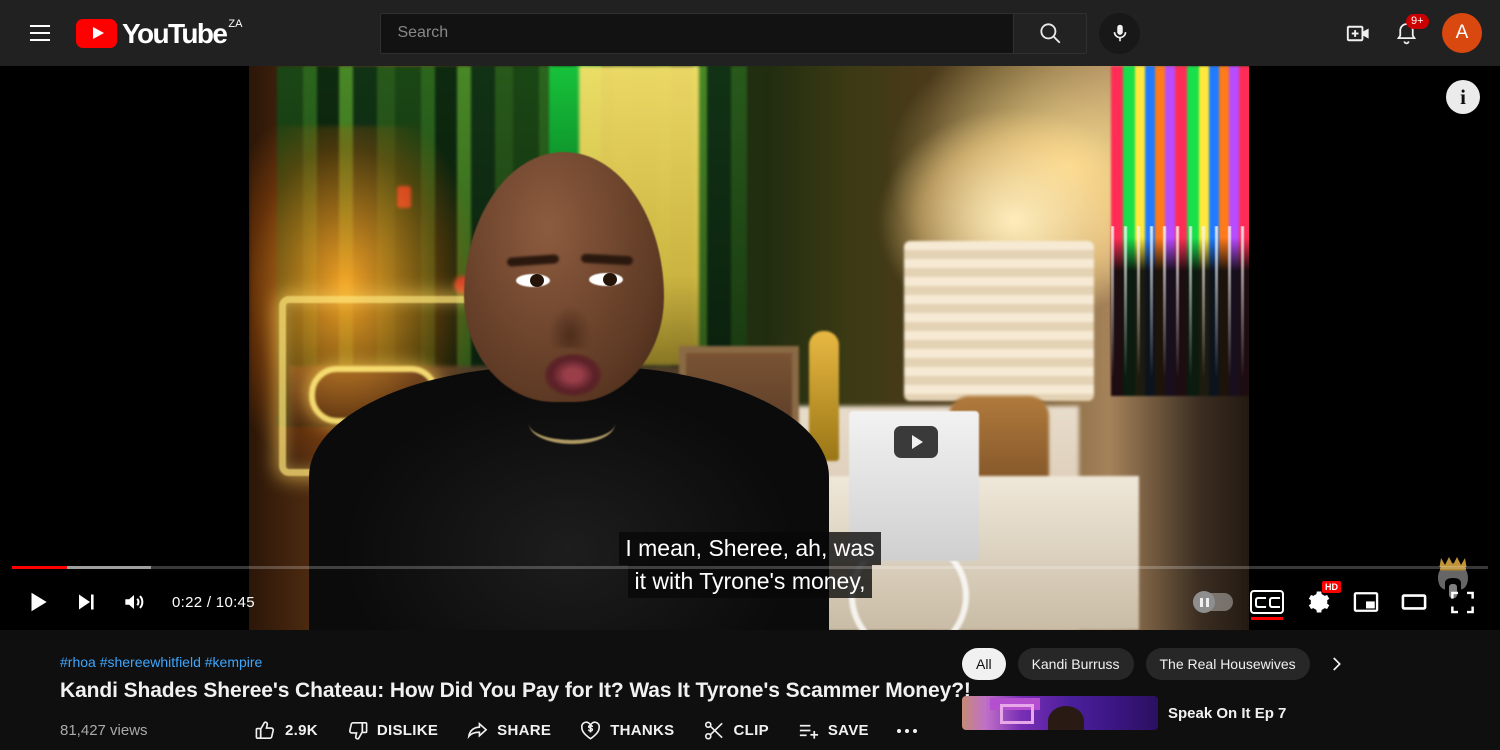 This screenshot has width=1500, height=750. I want to click on fullscreen-icon, so click(1462, 602).